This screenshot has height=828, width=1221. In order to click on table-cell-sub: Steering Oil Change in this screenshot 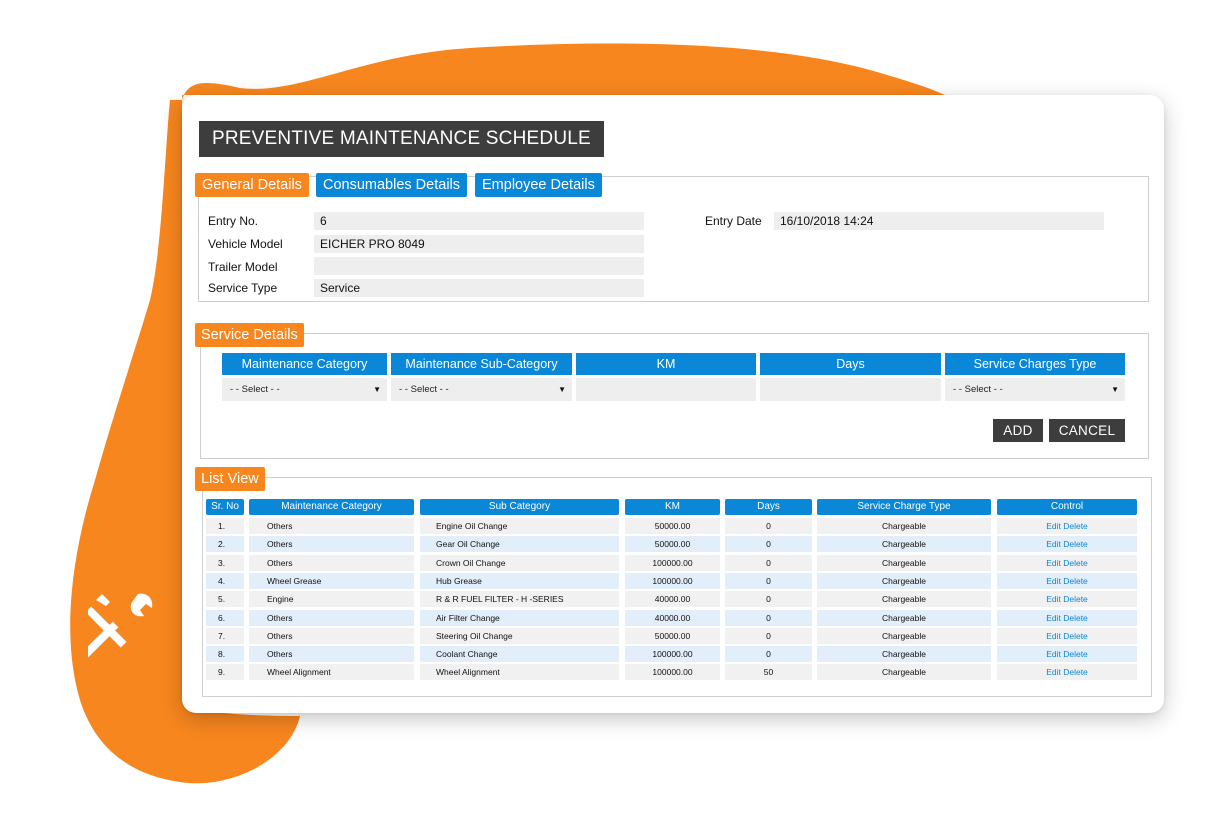, I will do `click(474, 635)`.